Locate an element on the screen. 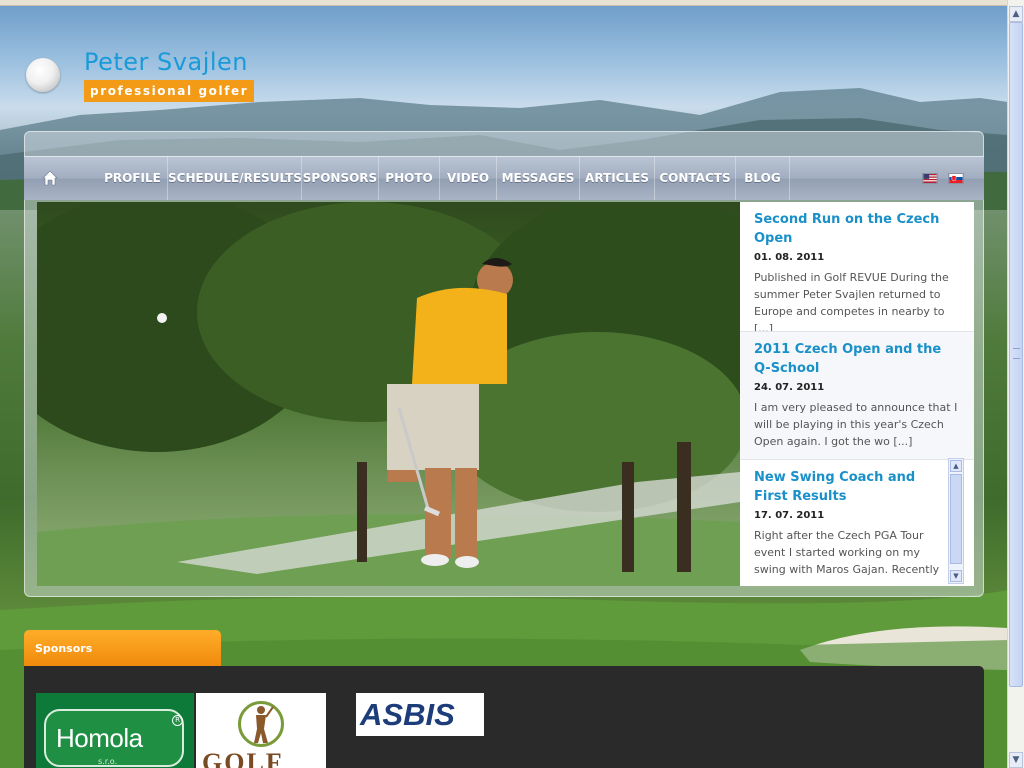 The height and width of the screenshot is (768, 1024). nav-messages: MESSAGES is located at coordinates (538, 178).